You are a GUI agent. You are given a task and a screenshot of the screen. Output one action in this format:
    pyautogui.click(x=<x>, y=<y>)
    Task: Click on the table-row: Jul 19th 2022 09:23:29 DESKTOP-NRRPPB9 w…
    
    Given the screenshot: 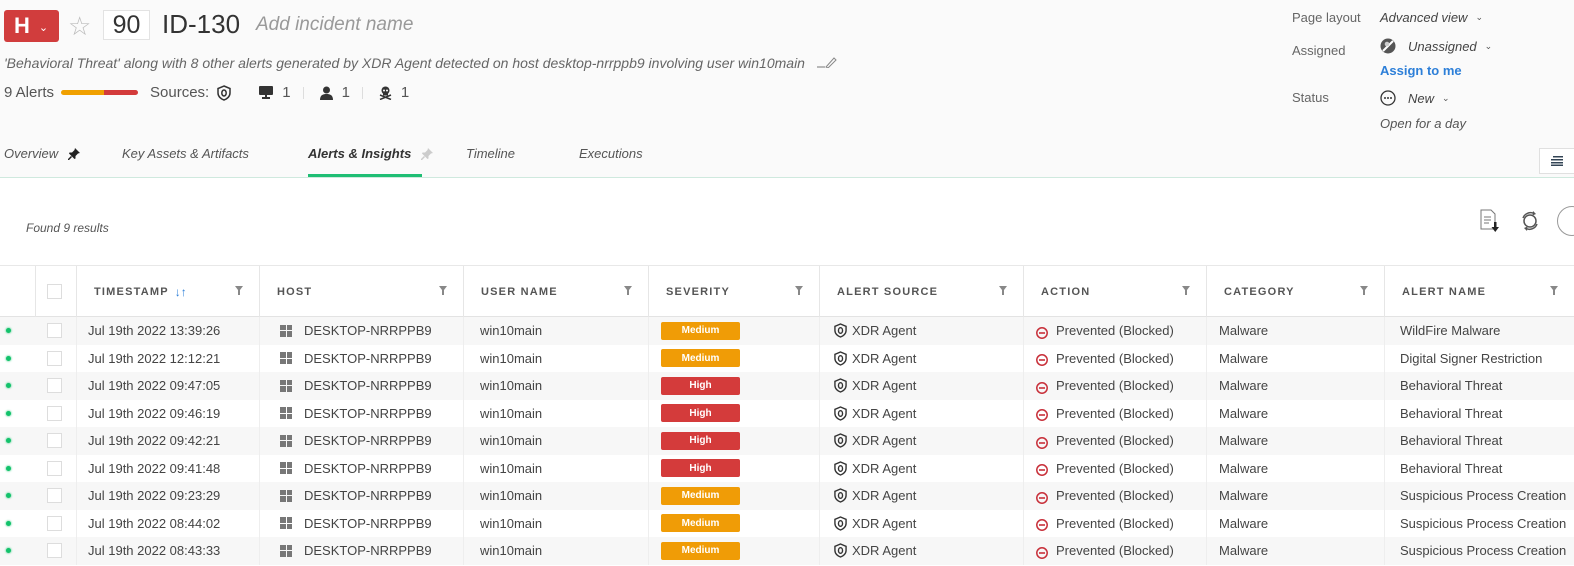 What is the action you would take?
    pyautogui.click(x=787, y=496)
    